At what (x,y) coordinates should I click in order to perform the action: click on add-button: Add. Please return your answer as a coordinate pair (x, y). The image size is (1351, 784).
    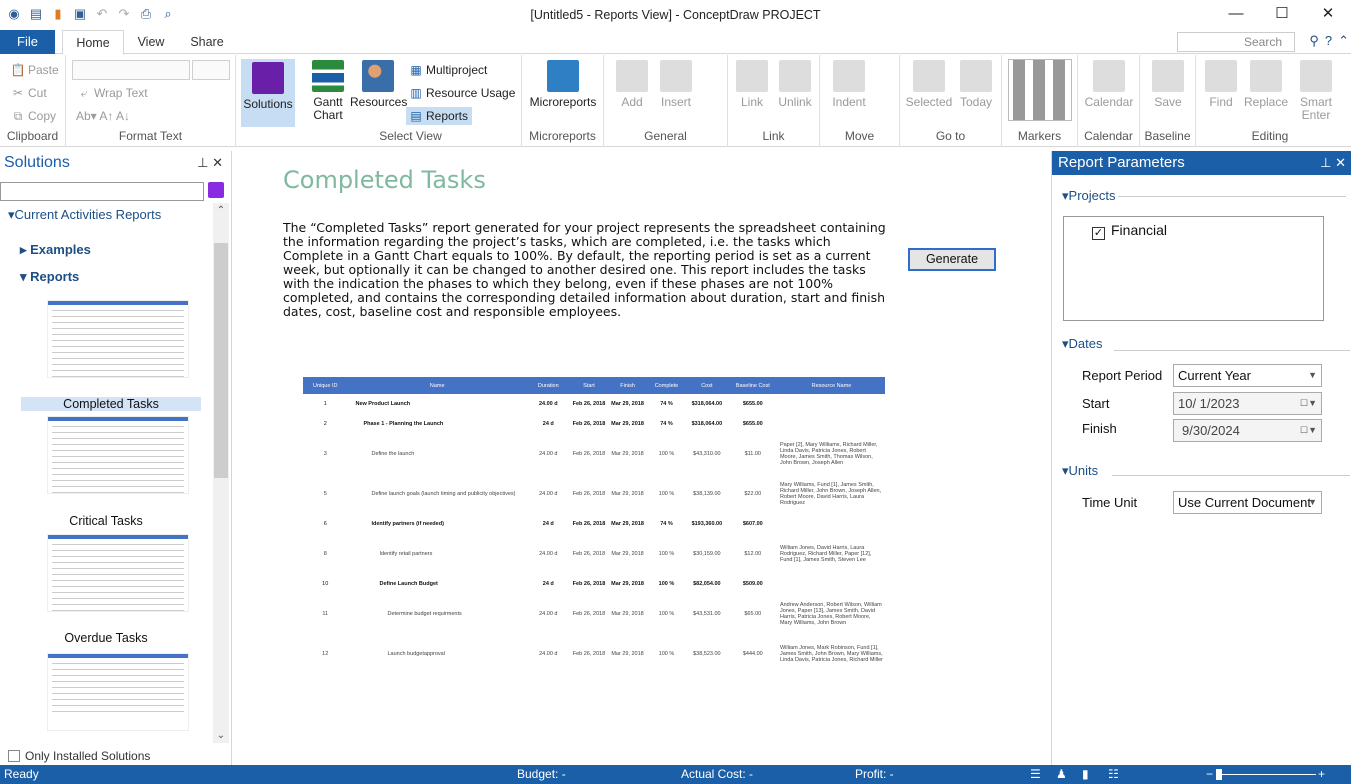
    Looking at the image, I should click on (632, 84).